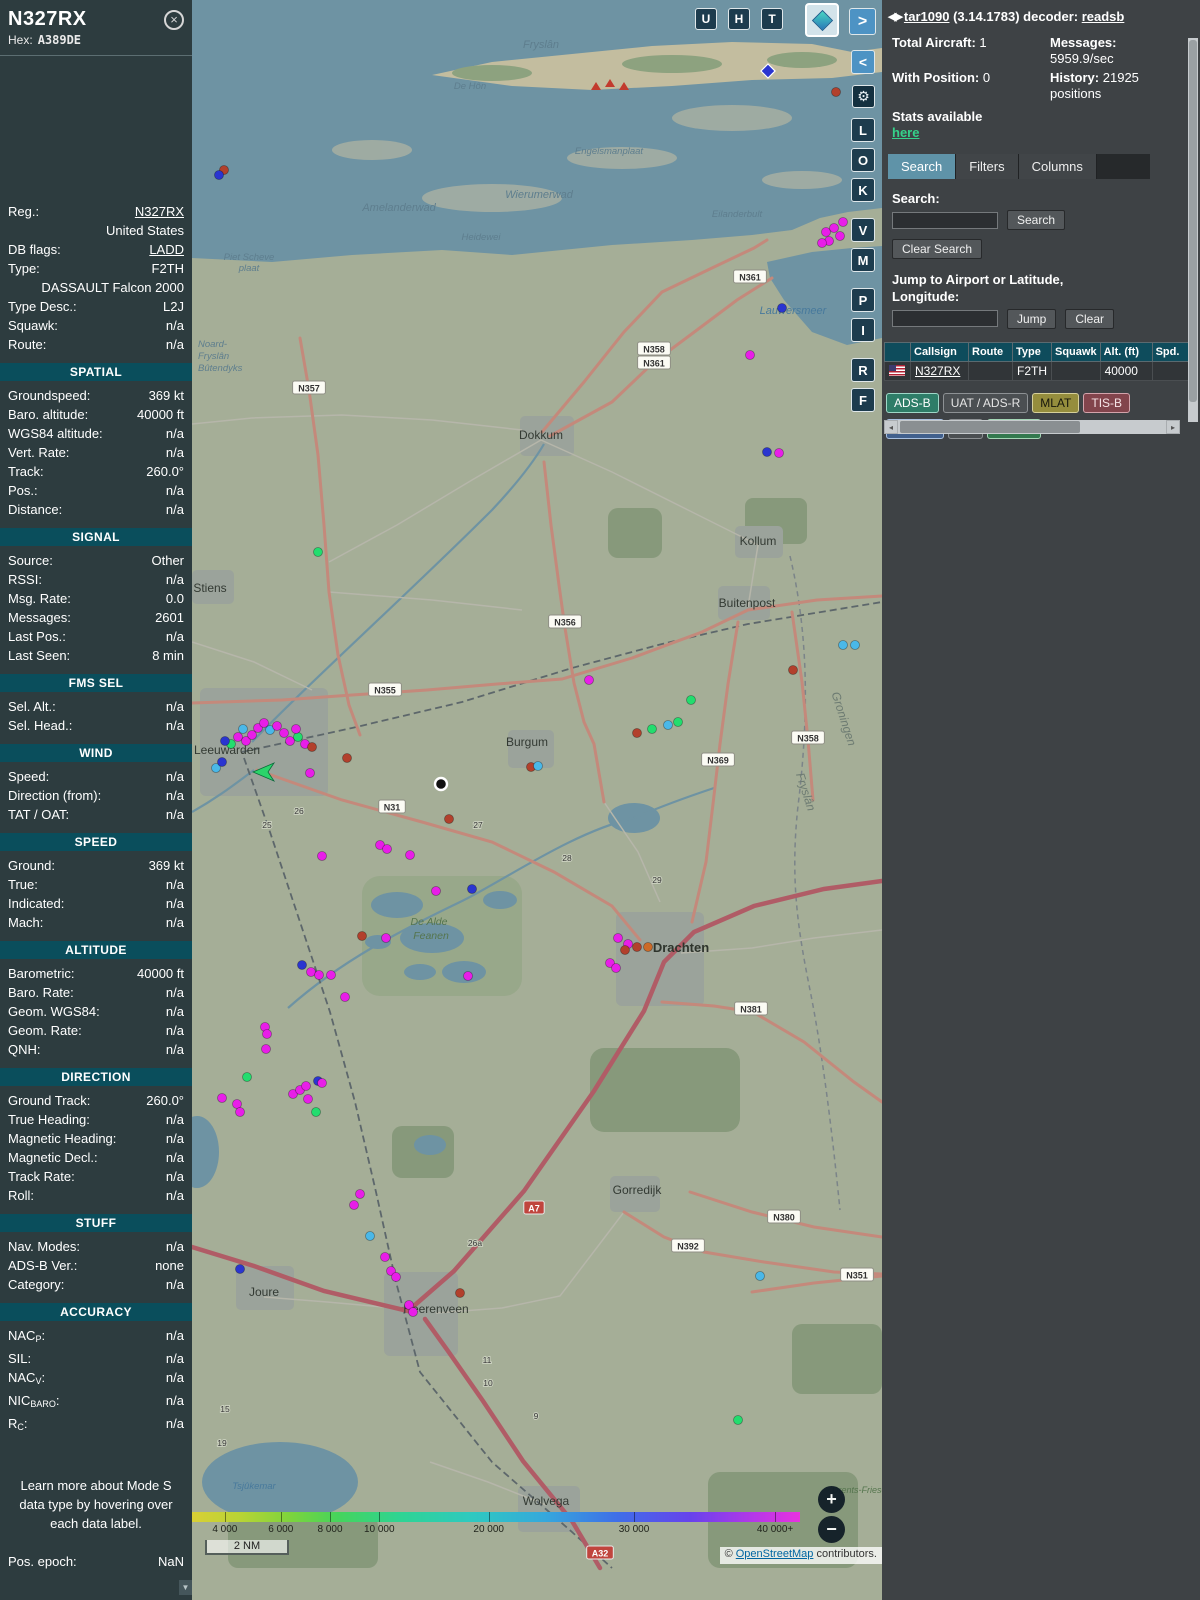 The height and width of the screenshot is (1600, 1200). What do you see at coordinates (1126, 351) in the screenshot?
I see `column-header-altft: Alt. (ft)` at bounding box center [1126, 351].